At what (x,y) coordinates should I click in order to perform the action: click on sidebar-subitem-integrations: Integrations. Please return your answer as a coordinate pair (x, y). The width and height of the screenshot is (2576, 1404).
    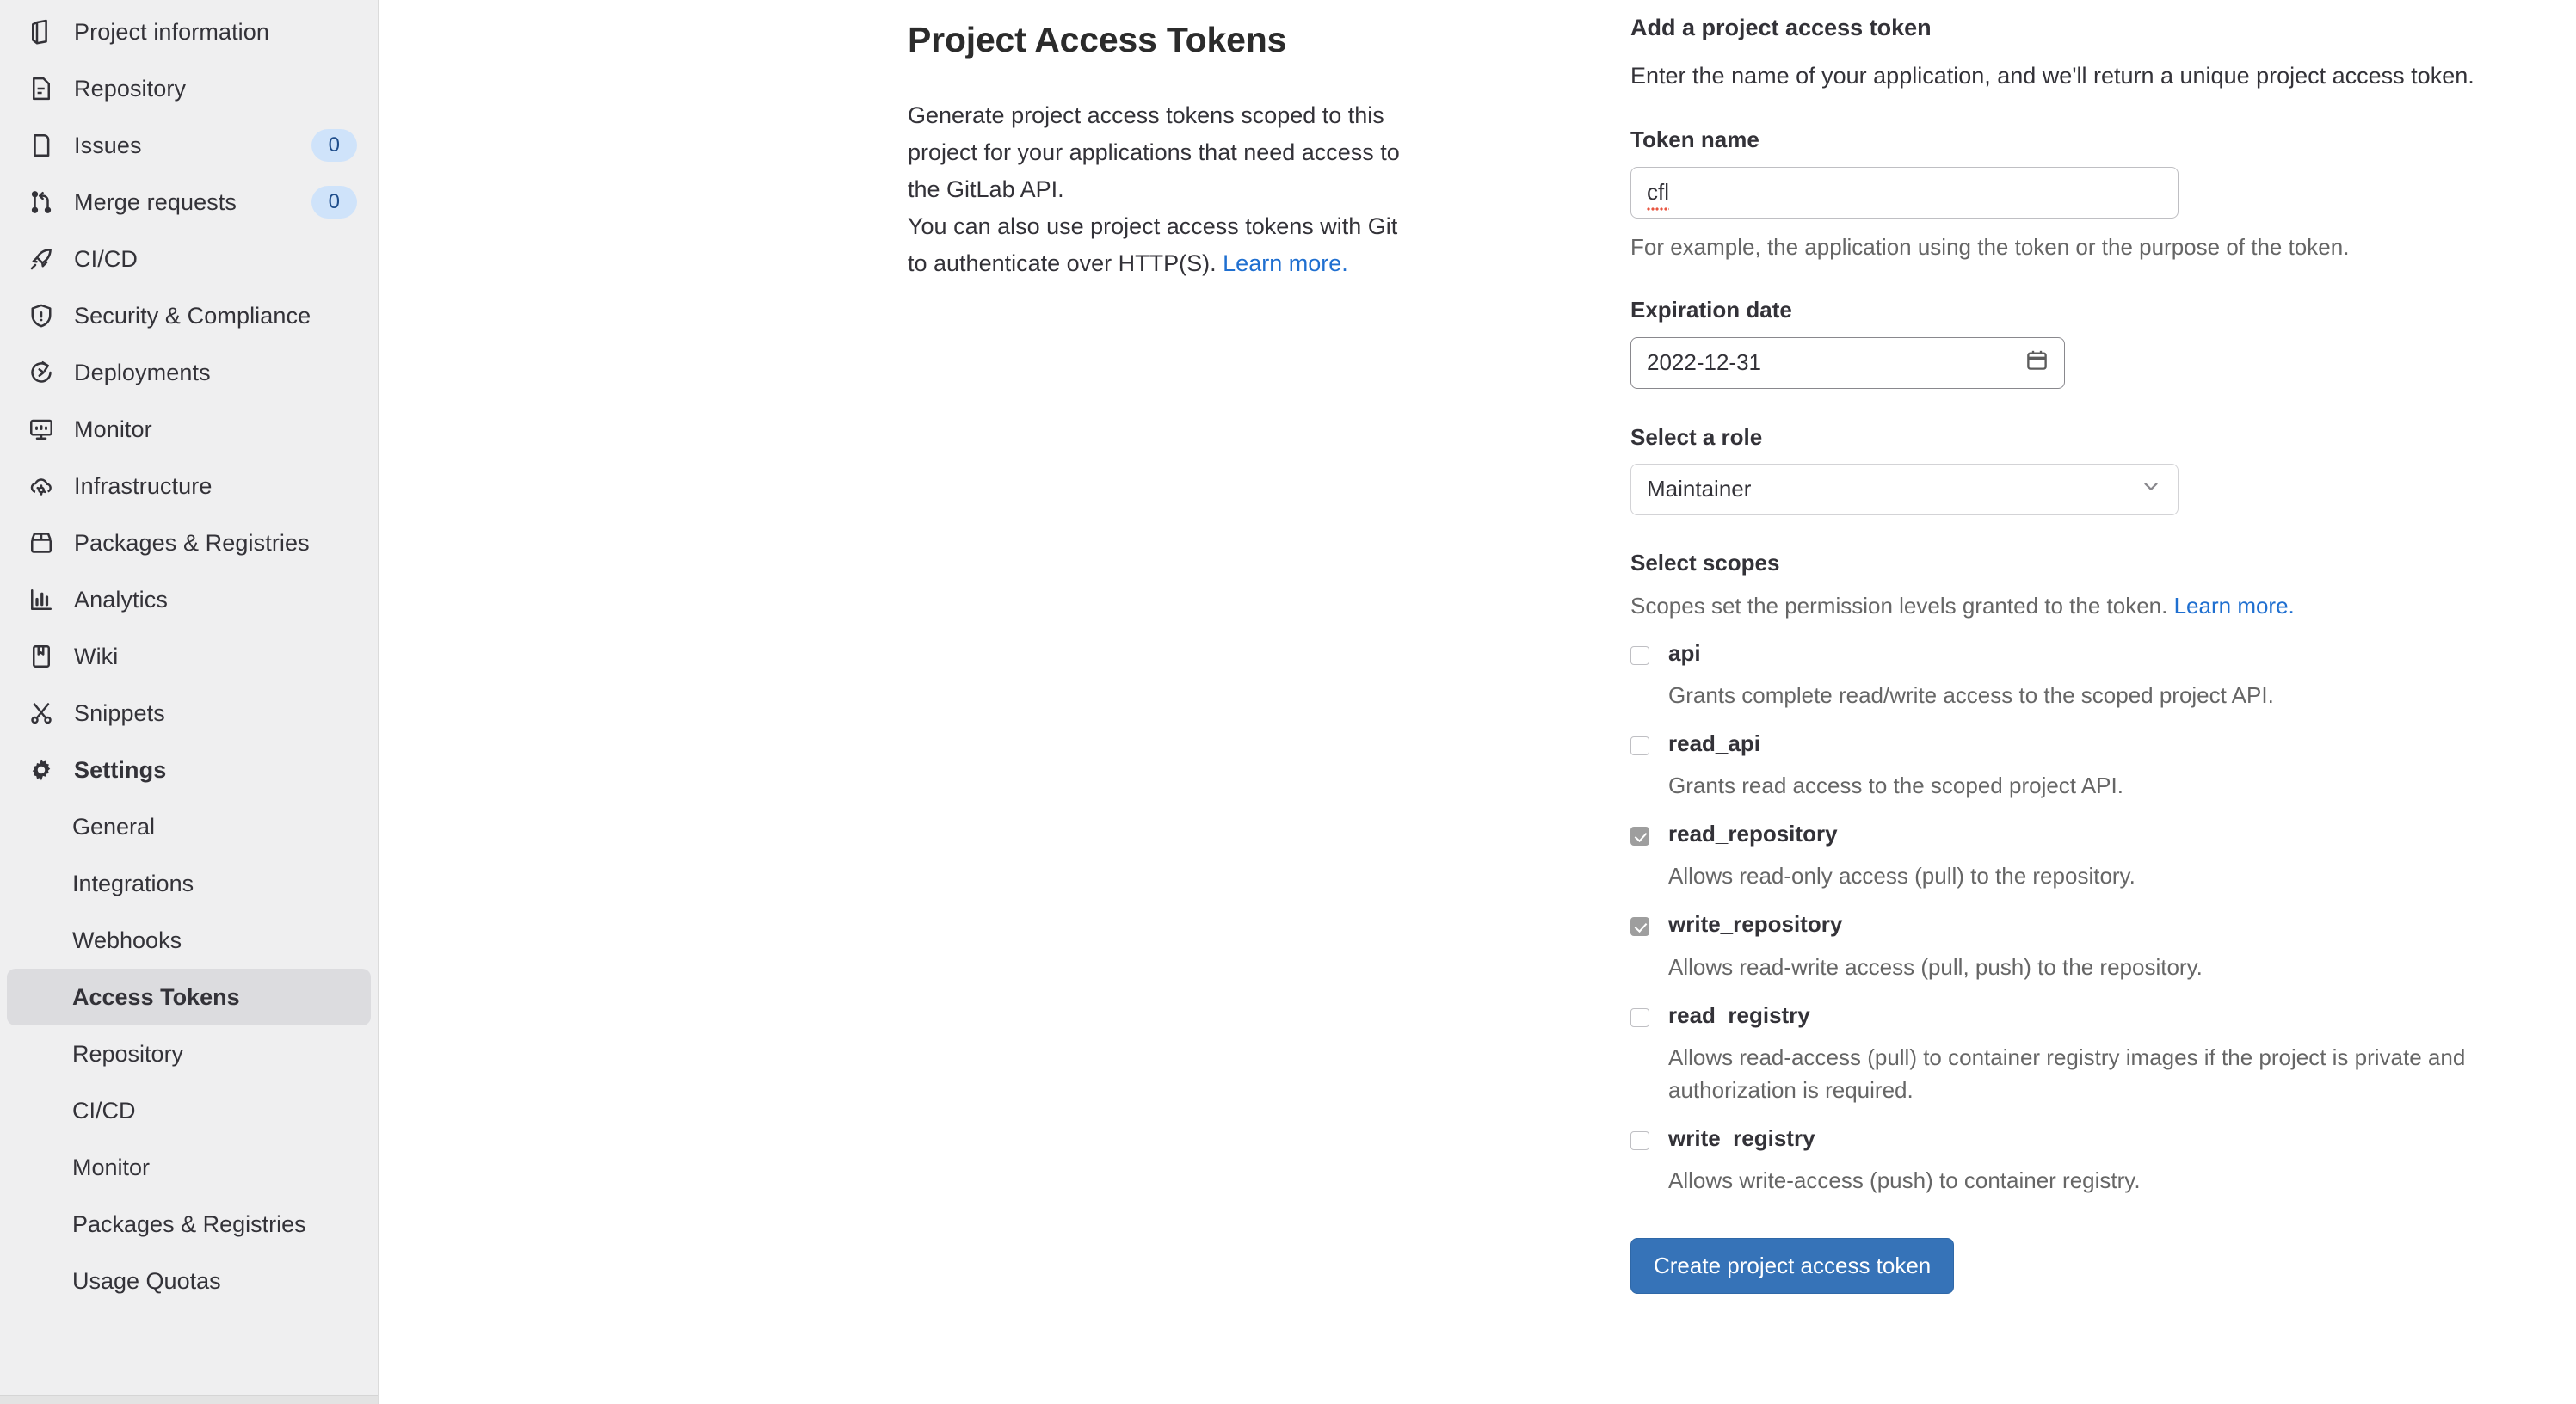
    Looking at the image, I should click on (189, 884).